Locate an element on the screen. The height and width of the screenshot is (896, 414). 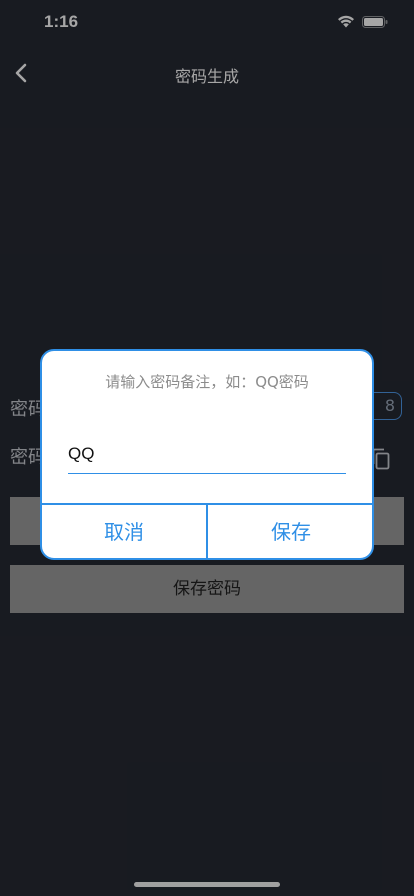
cancel-button: 取消 is located at coordinates (124, 531).